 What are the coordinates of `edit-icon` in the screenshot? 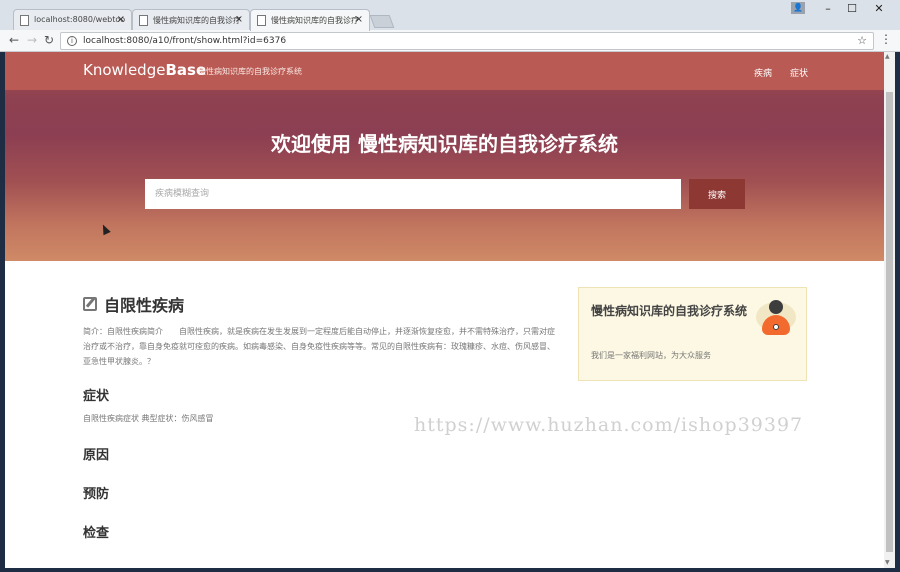 It's located at (90, 304).